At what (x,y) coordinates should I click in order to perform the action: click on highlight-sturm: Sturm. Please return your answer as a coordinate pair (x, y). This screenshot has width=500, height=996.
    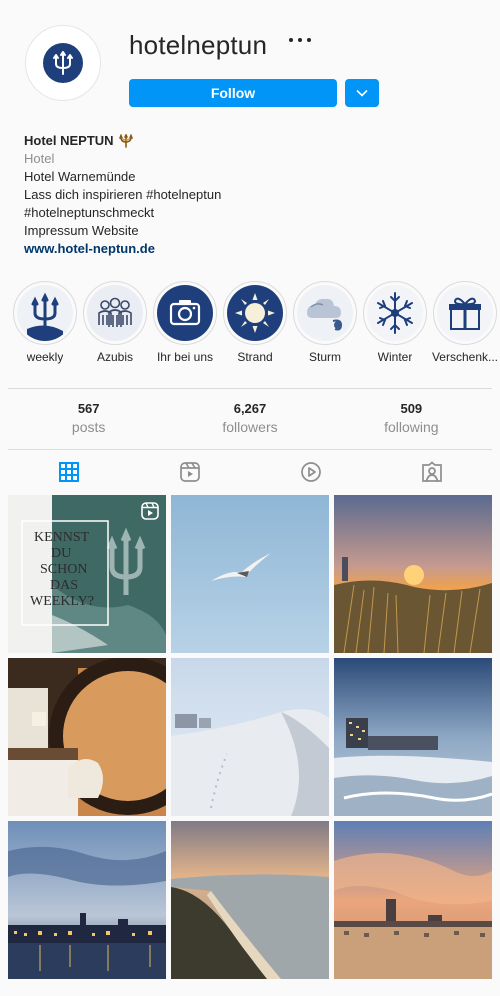
    Looking at the image, I should click on (325, 326).